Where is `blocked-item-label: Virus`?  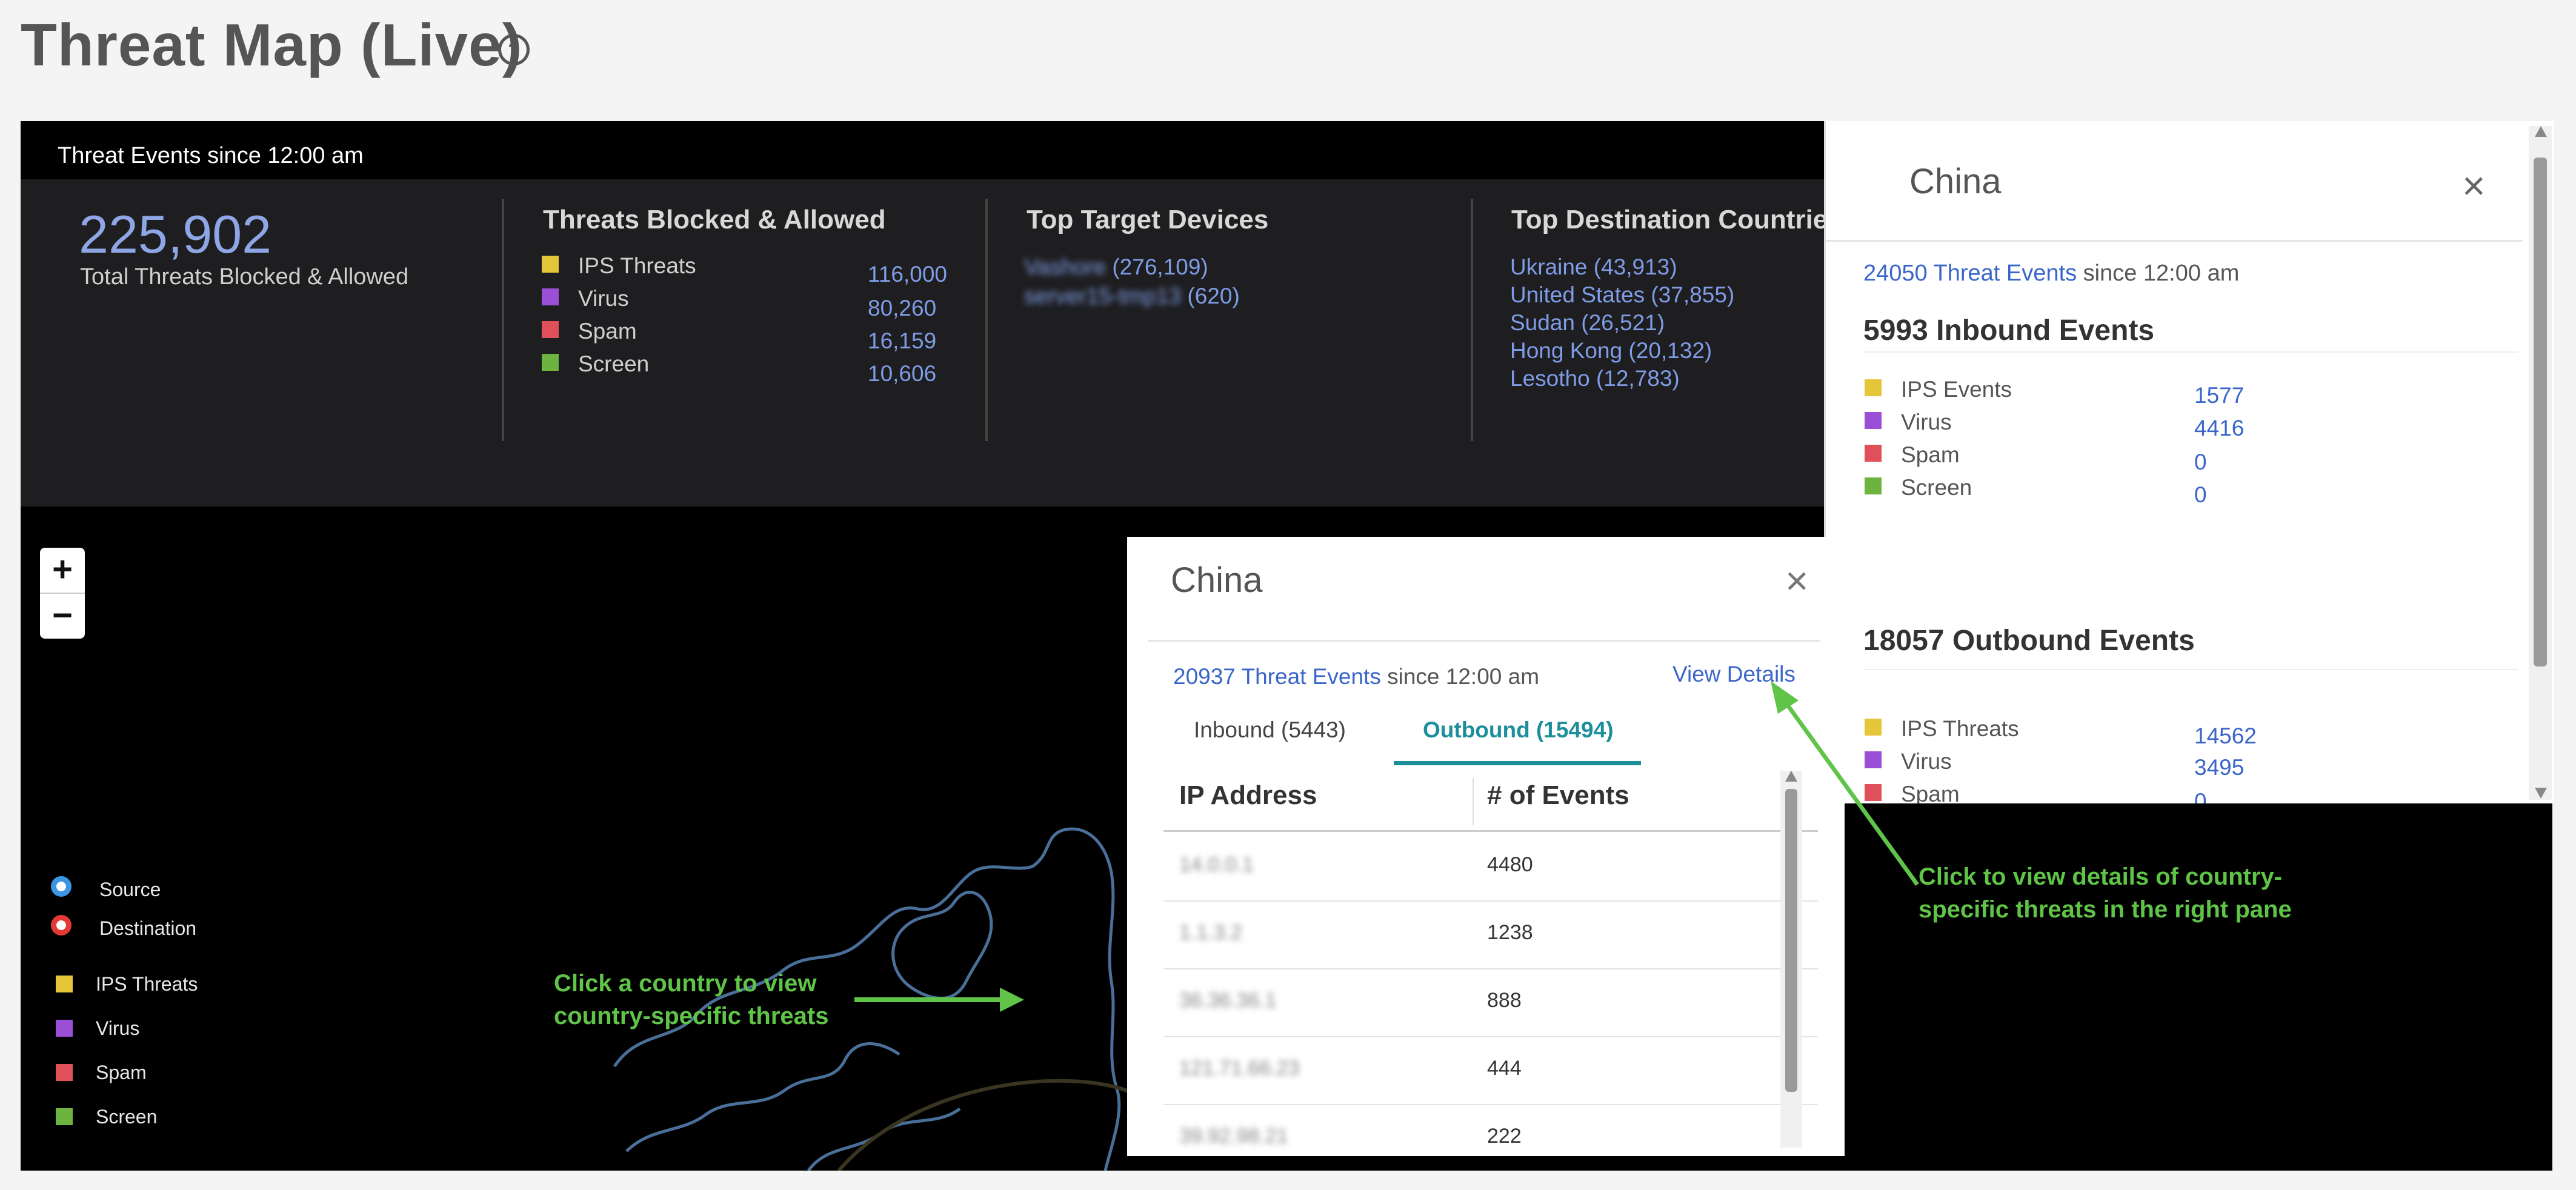
blocked-item-label: Virus is located at coordinates (603, 298).